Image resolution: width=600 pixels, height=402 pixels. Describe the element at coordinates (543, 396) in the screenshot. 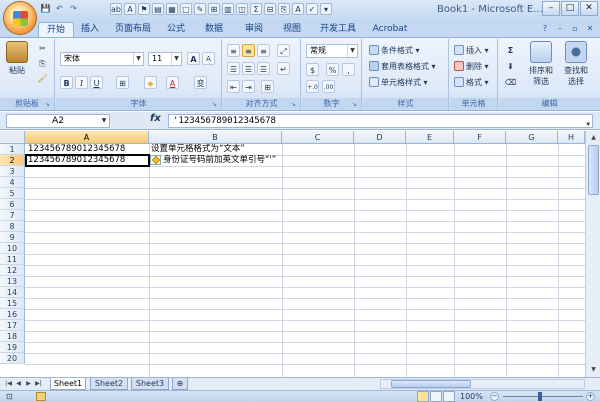

I see `zoom-slider` at that location.